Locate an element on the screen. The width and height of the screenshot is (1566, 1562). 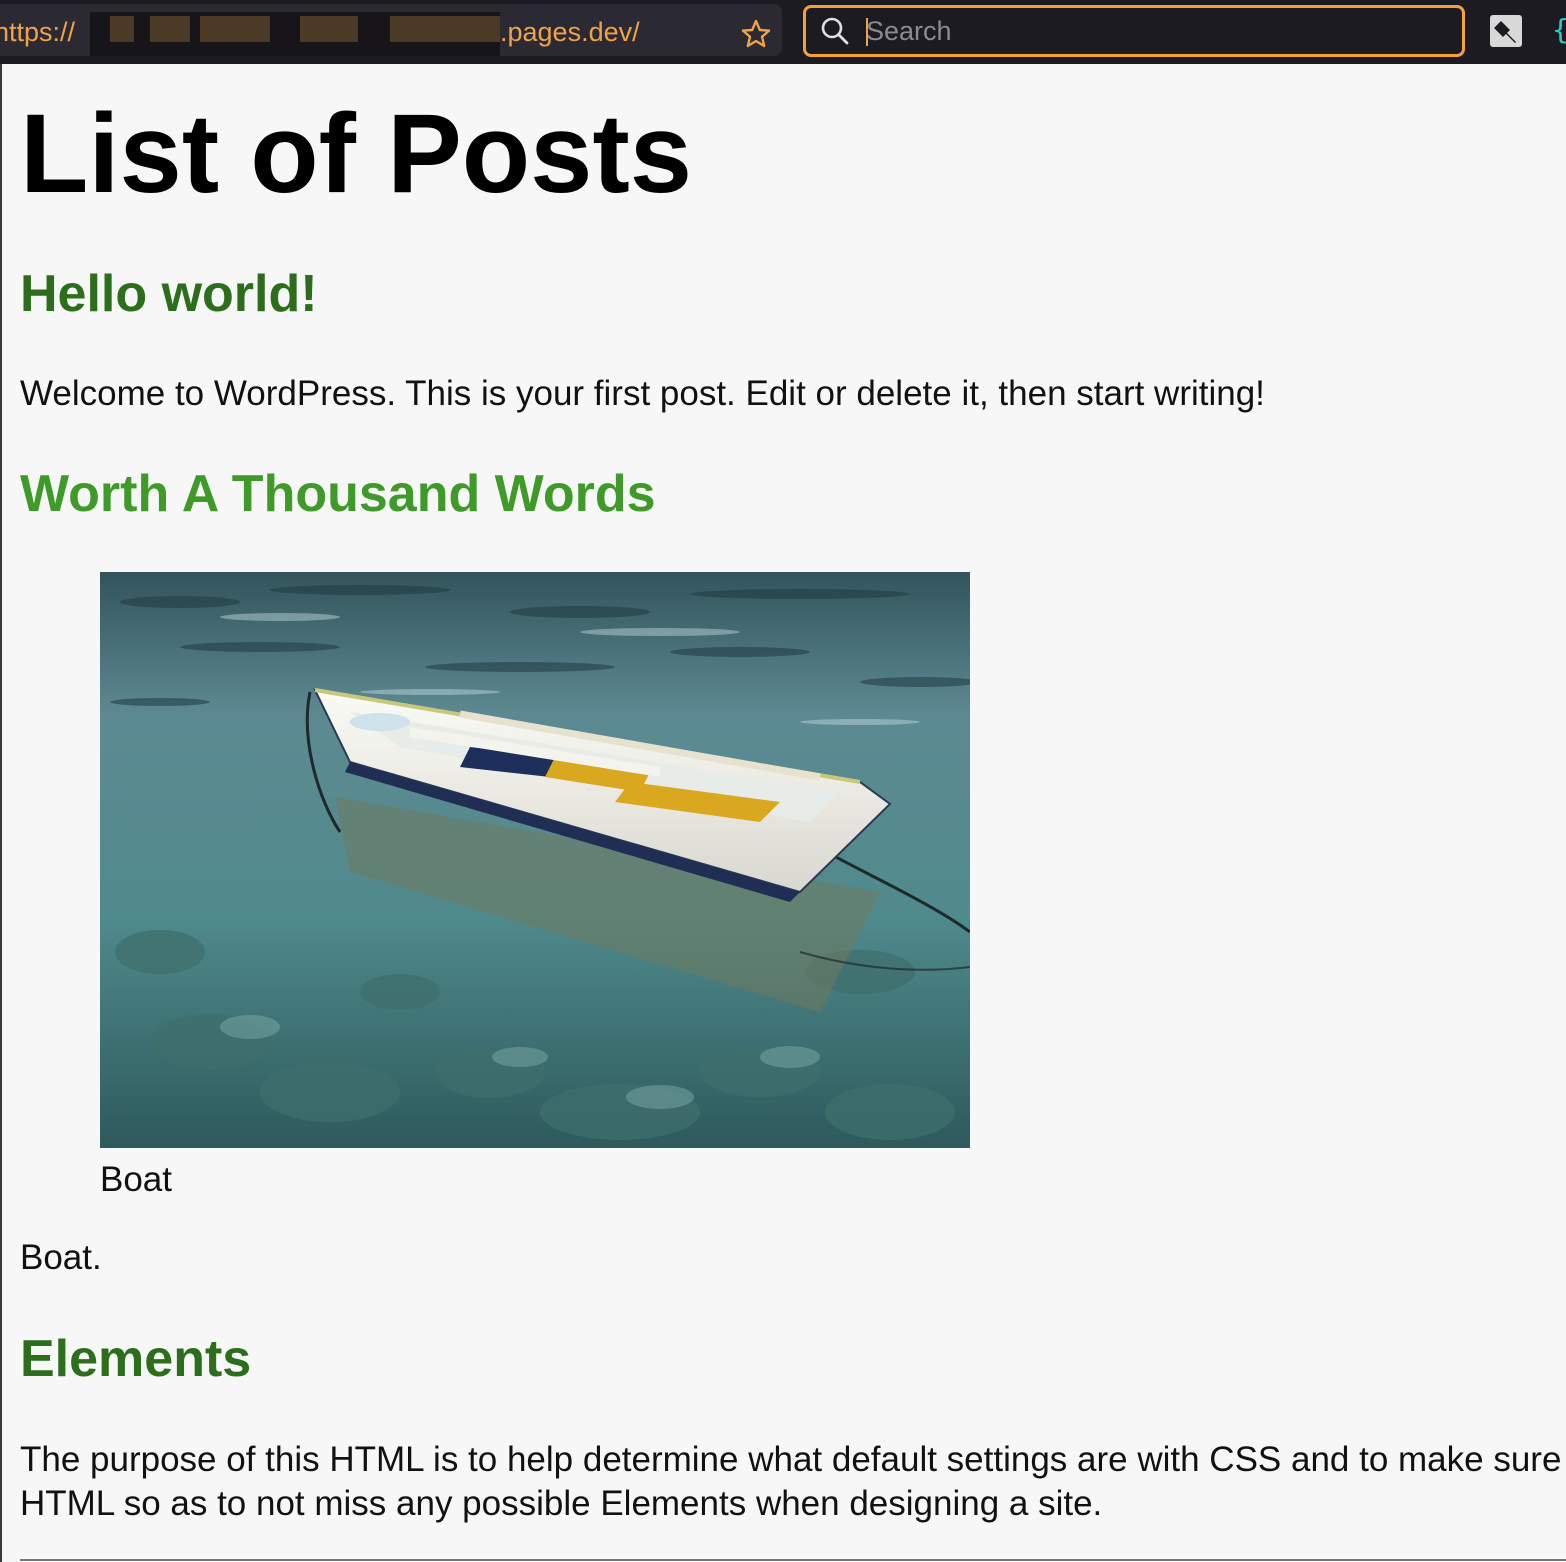
url-redacted-region is located at coordinates (295, 34).